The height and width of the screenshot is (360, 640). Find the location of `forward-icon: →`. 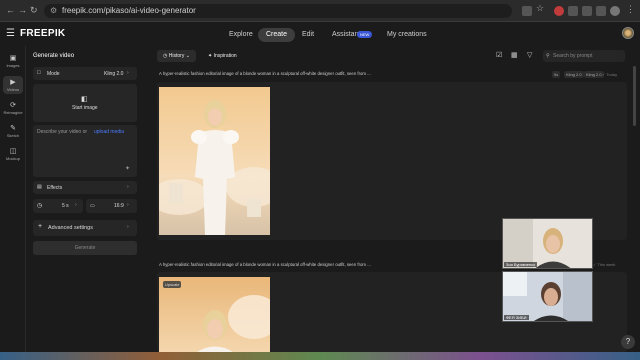

forward-icon: → is located at coordinates (22, 10).